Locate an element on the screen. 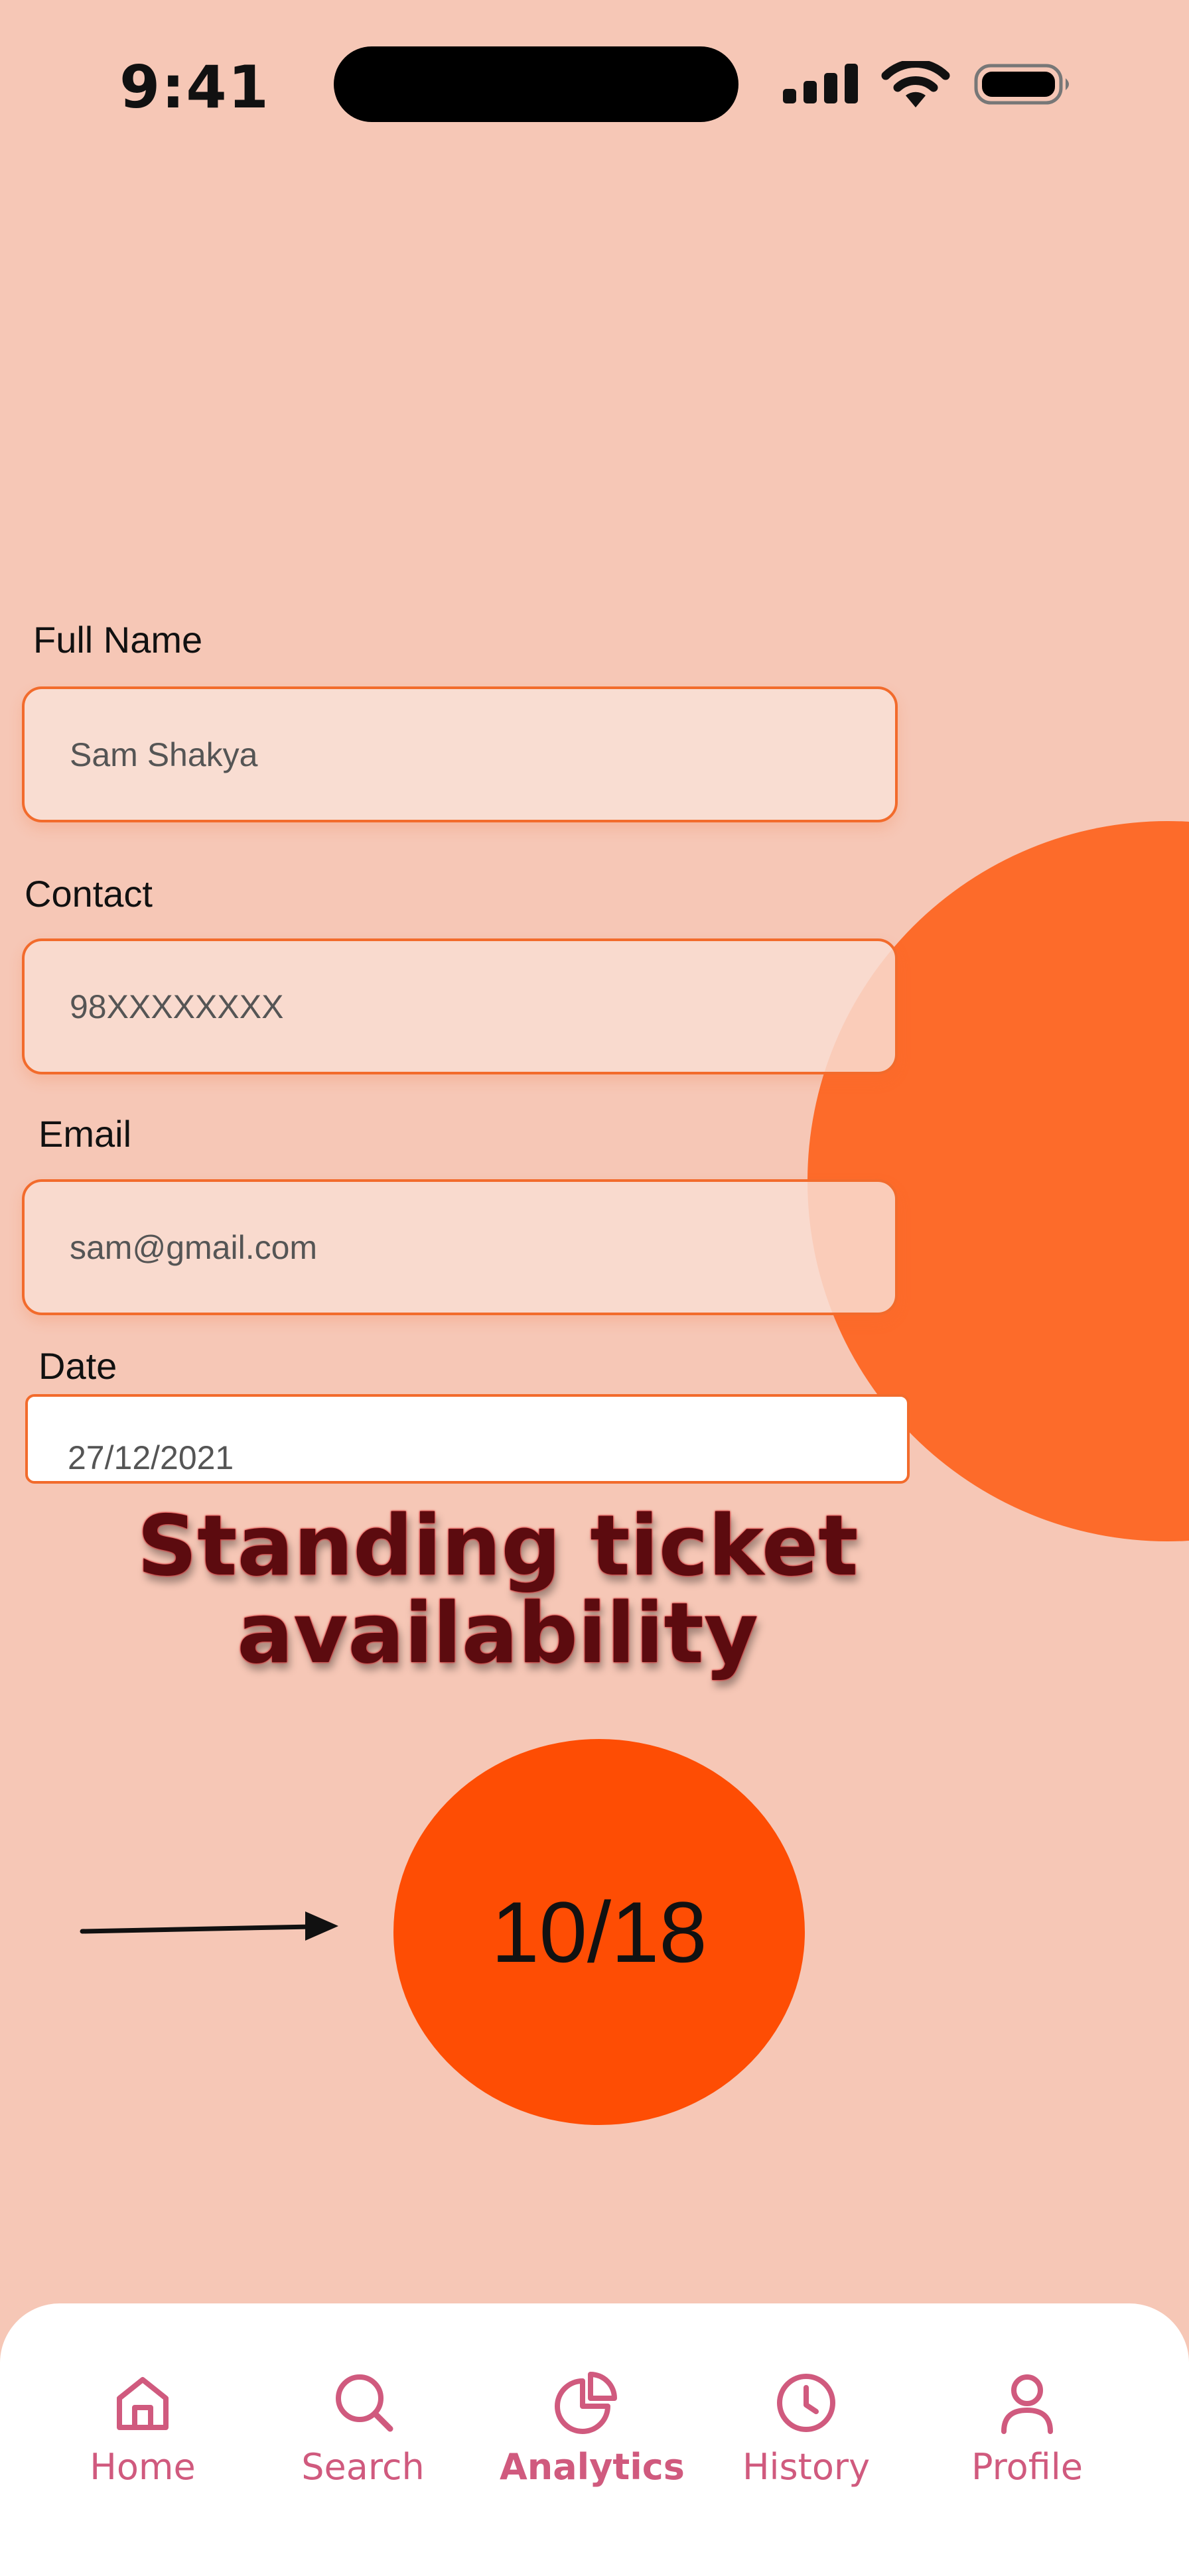 The image size is (1189, 2576). availability-heading: Standing ticket availability is located at coordinates (498, 1590).